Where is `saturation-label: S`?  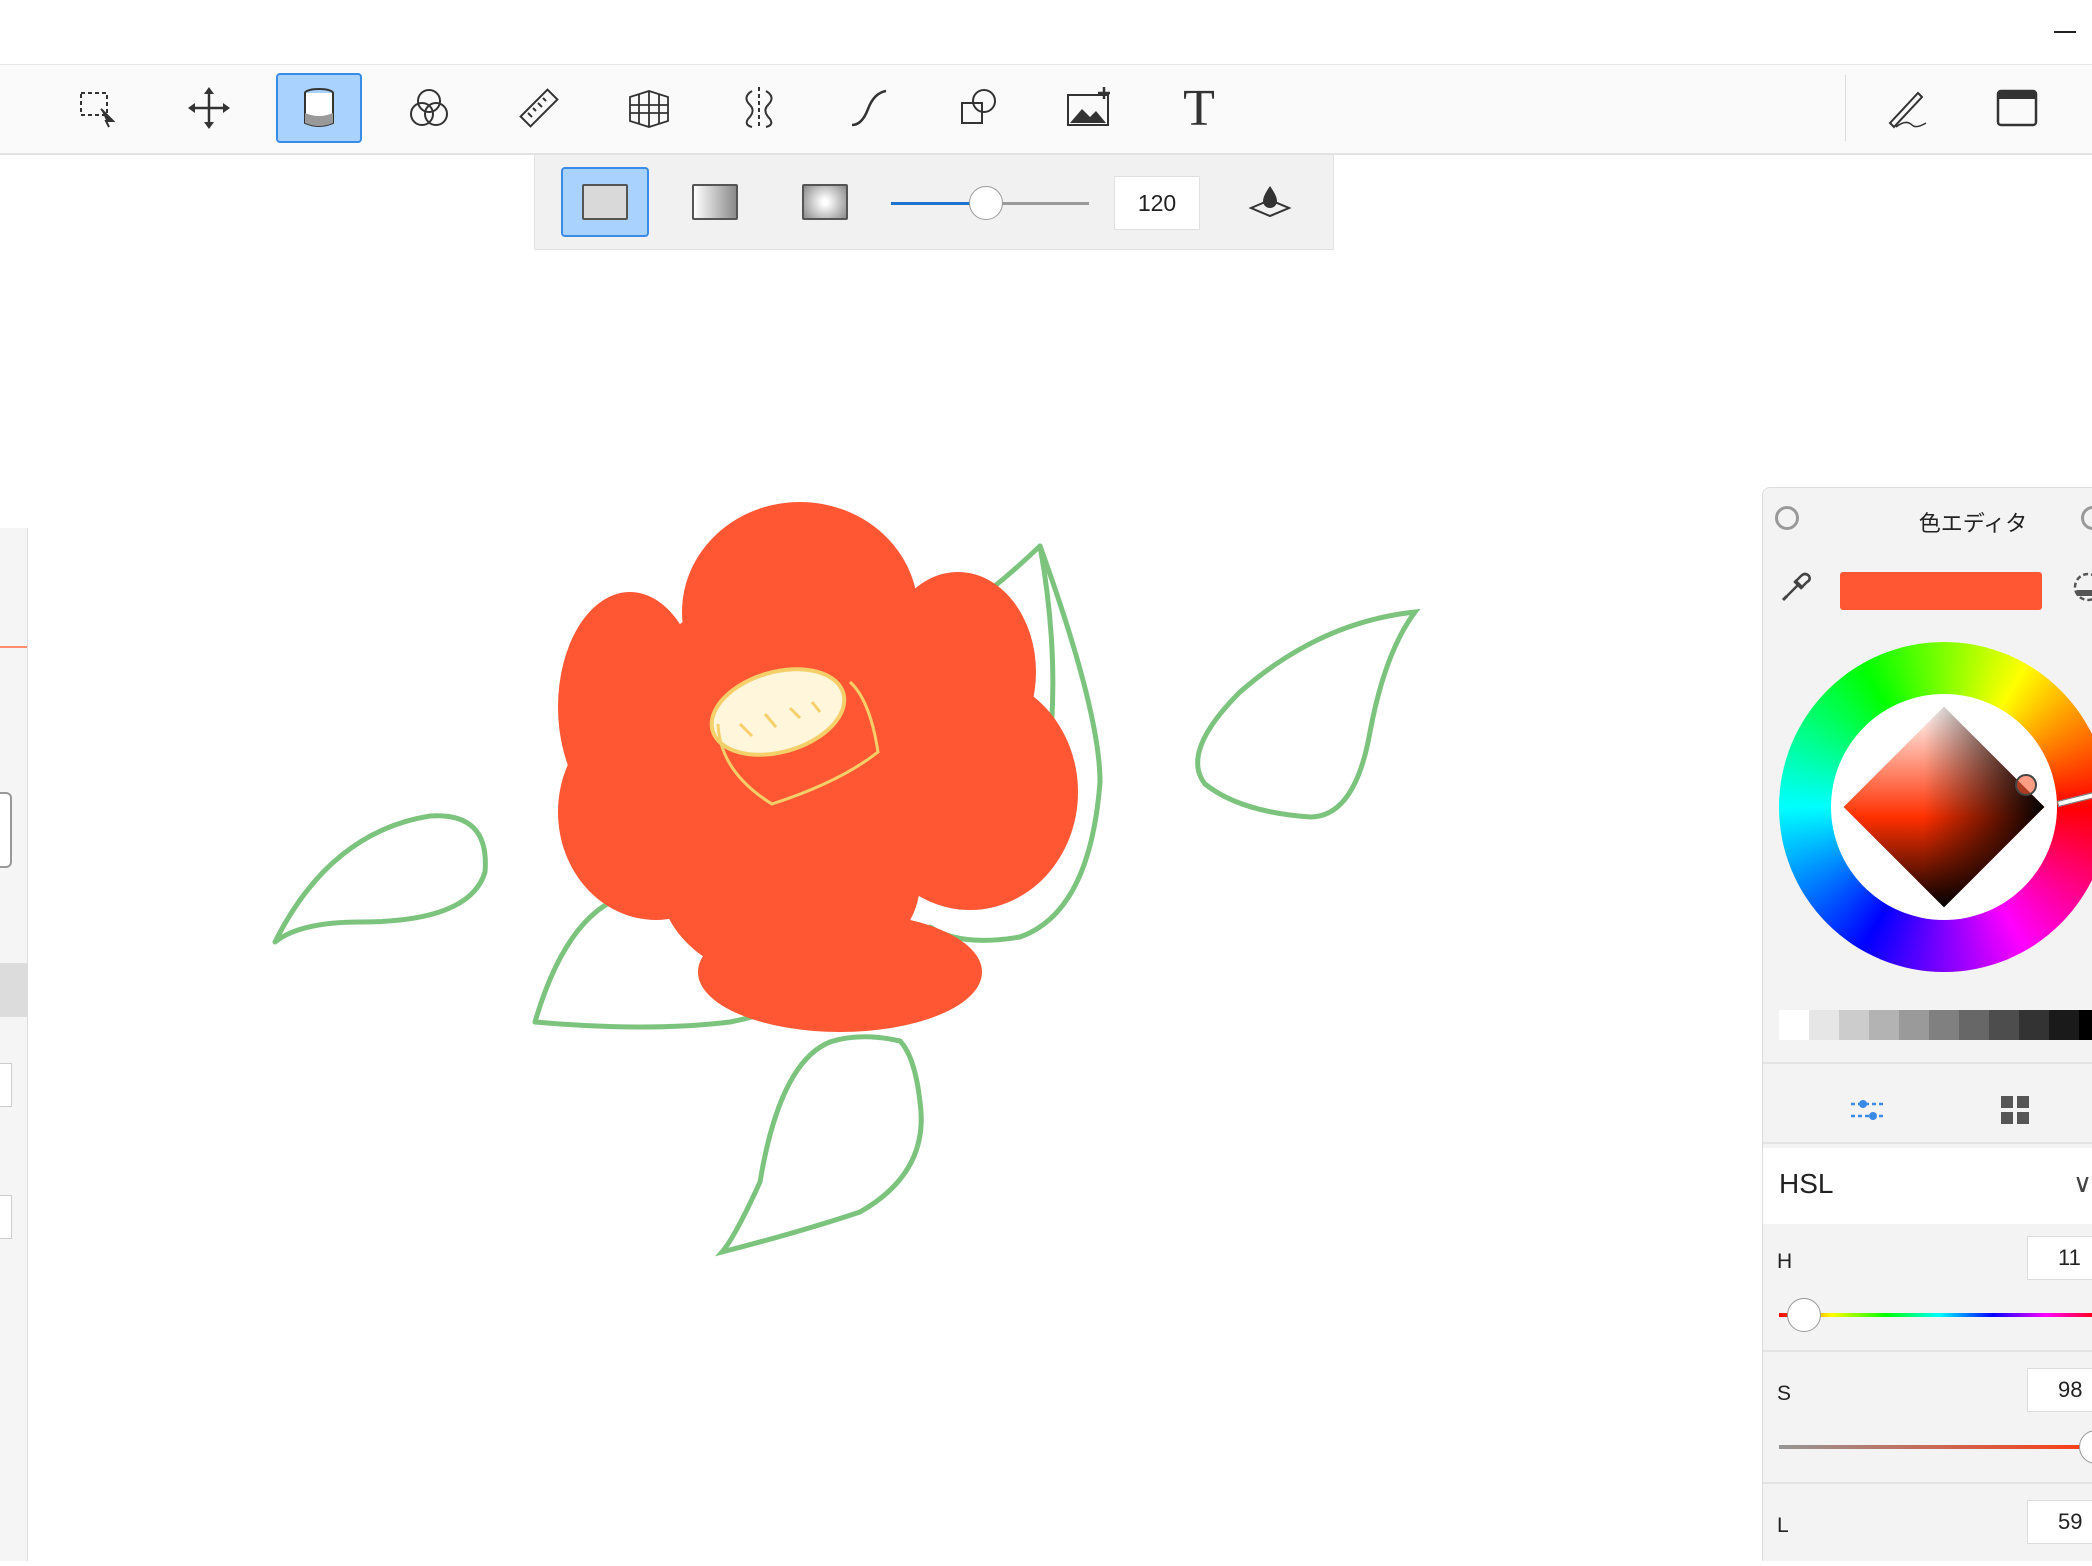 saturation-label: S is located at coordinates (1784, 1393).